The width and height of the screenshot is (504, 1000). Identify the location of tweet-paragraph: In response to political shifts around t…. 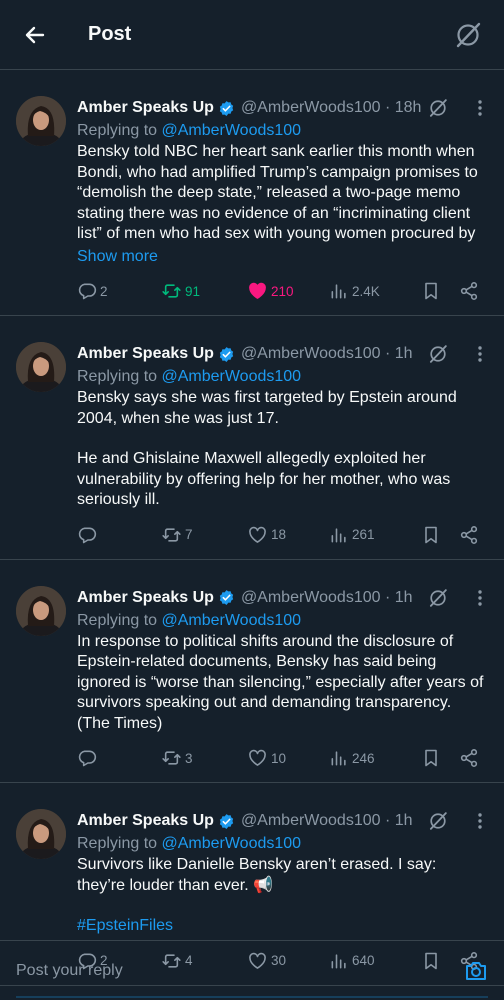
(282, 682).